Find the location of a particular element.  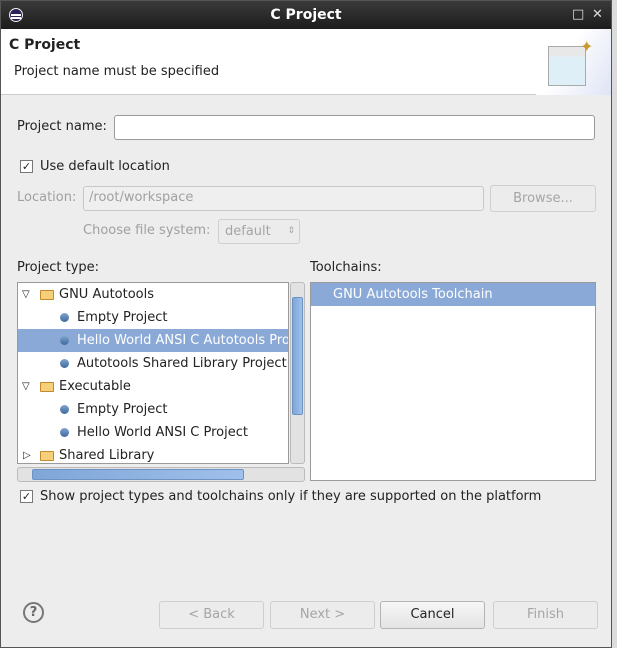

window-title: C Project is located at coordinates (306, 15).